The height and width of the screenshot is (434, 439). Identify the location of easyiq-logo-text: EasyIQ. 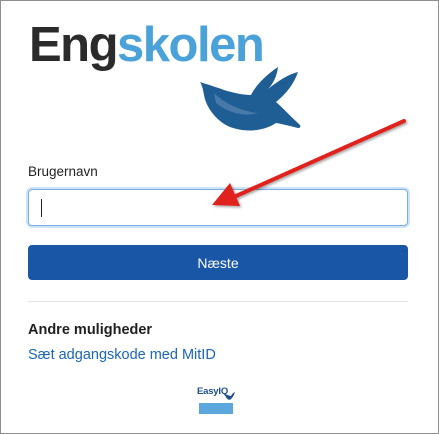
(213, 391).